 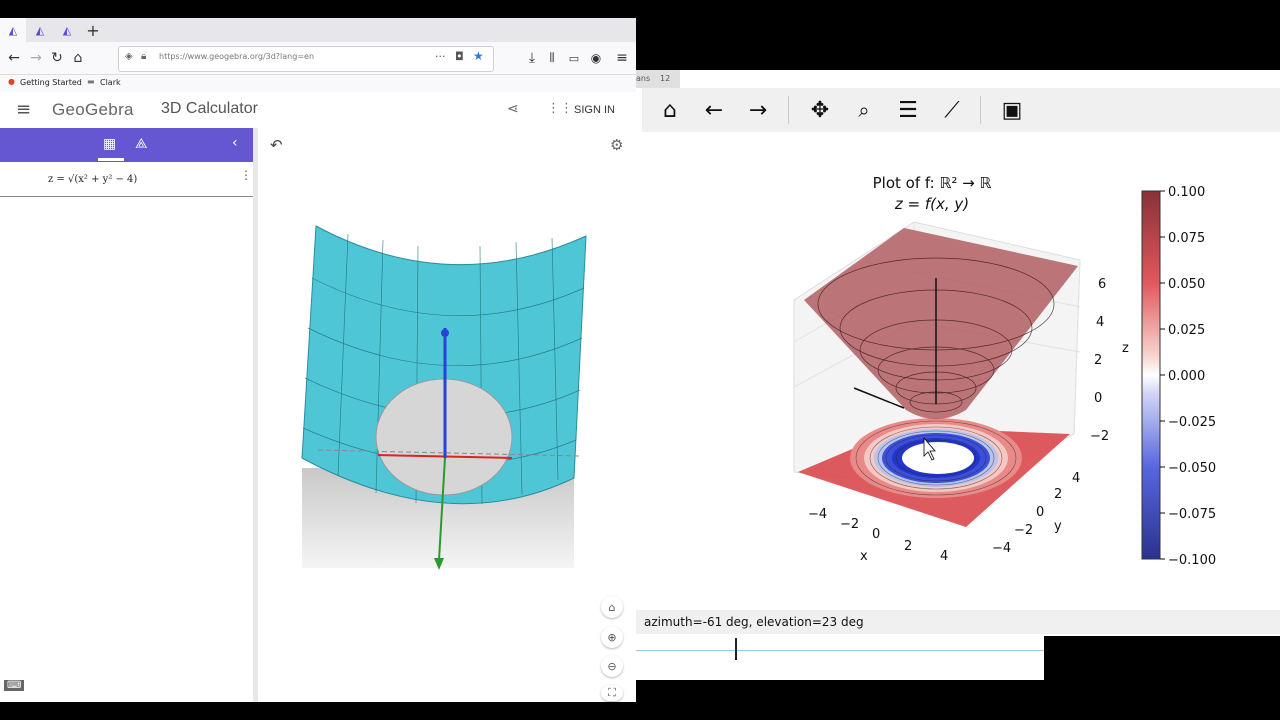 I want to click on colorbar-tick-label: 0.075, so click(x=1186, y=238).